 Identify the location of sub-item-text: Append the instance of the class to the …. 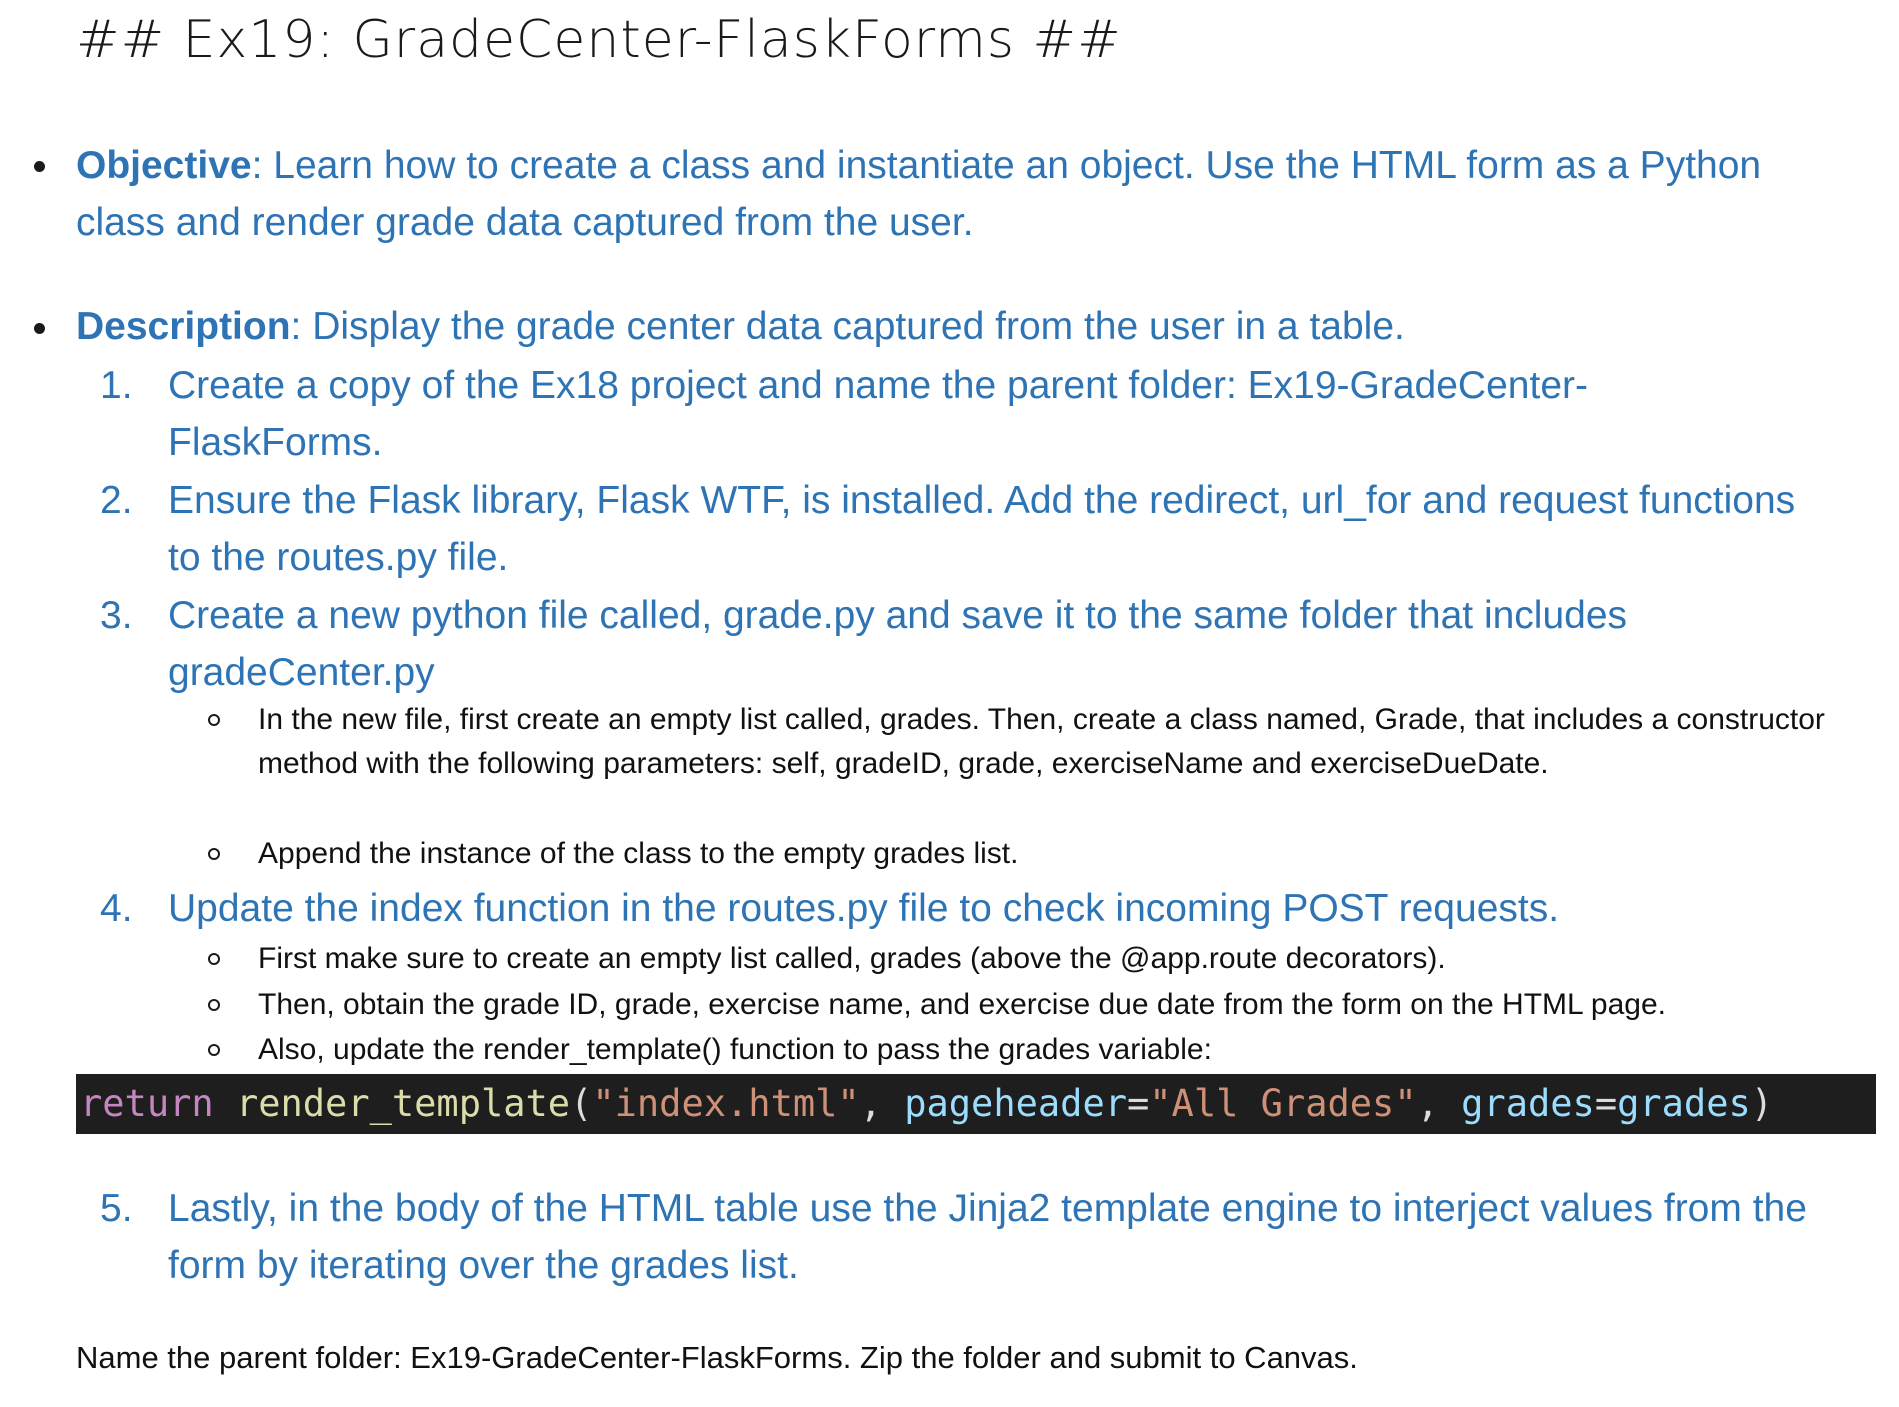
(638, 853).